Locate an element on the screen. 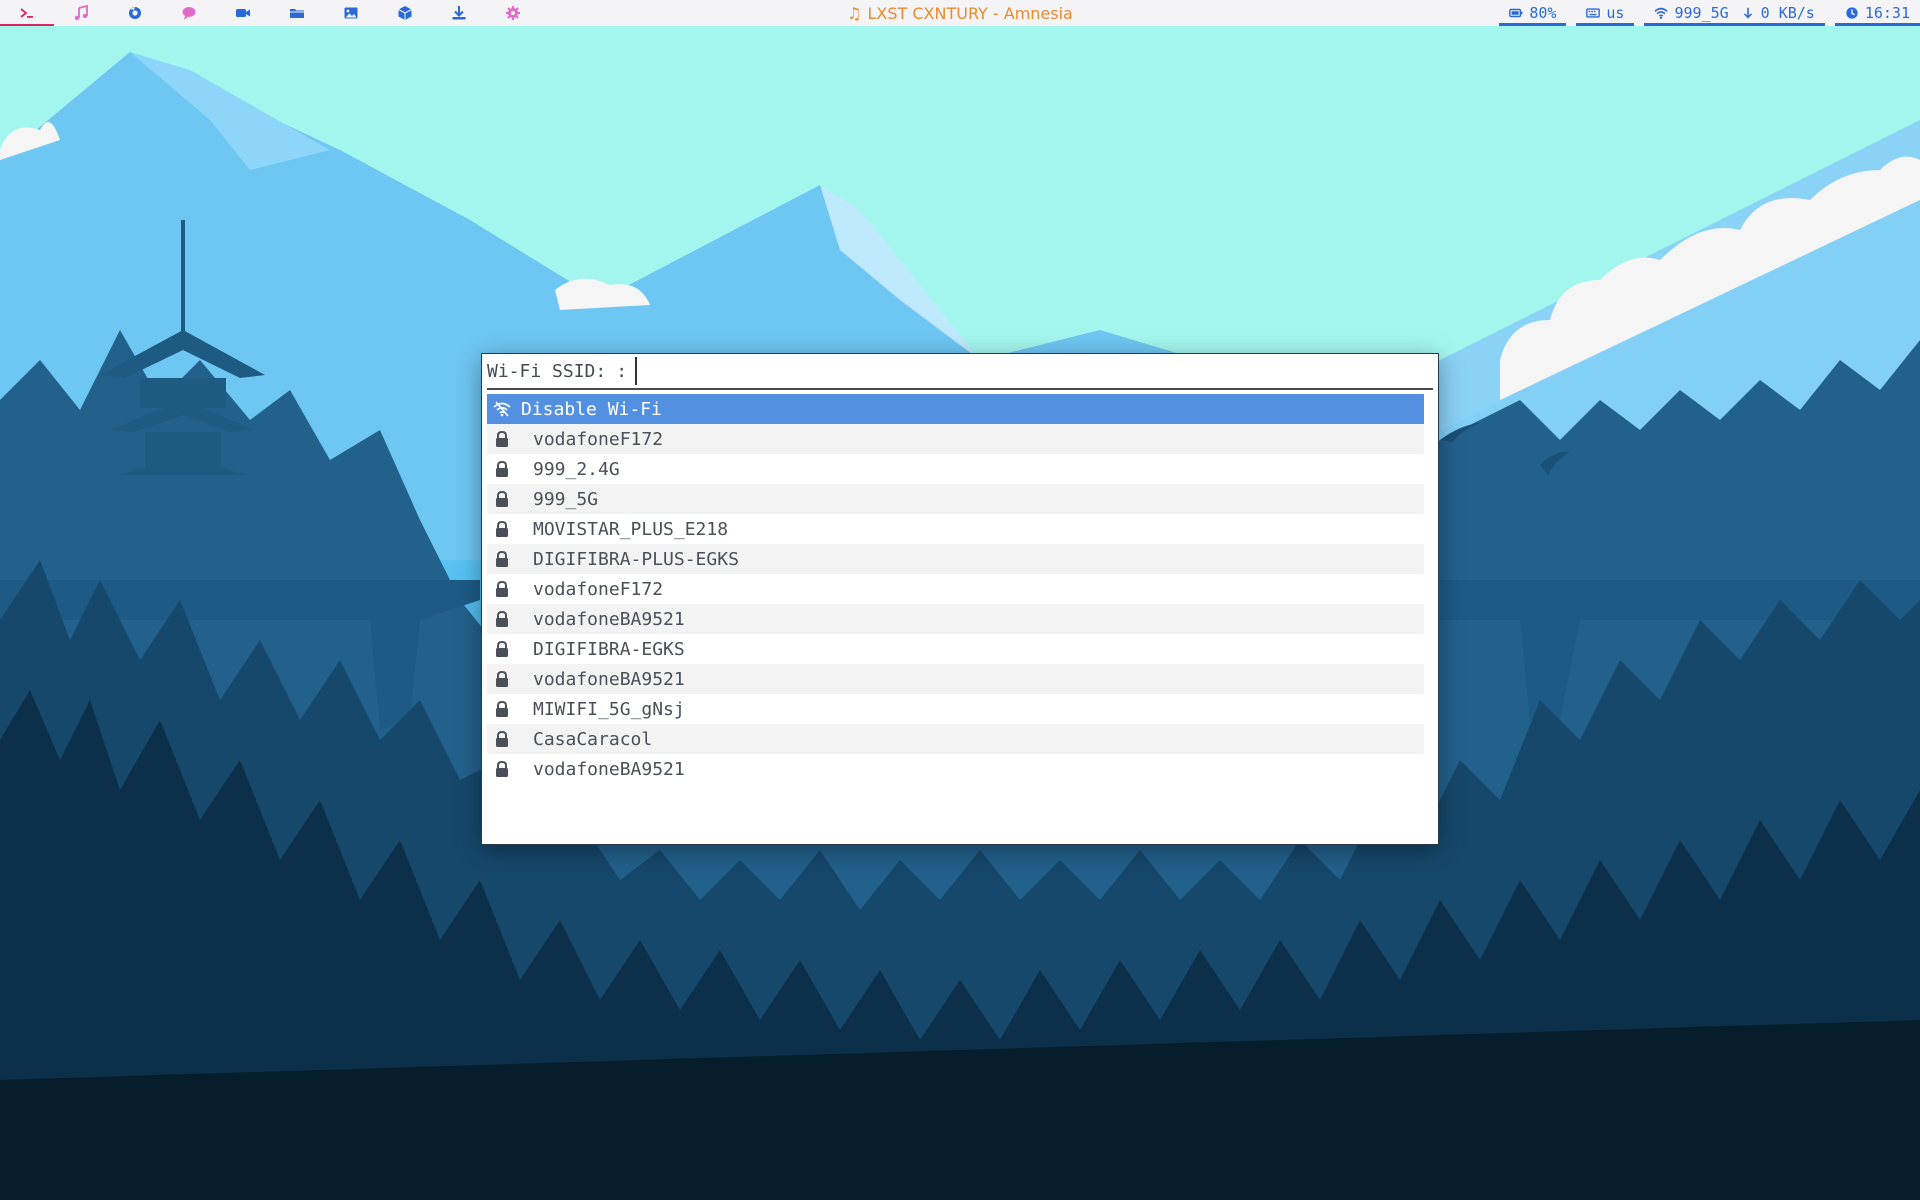 This screenshot has width=1920, height=1200. prompt-row: Wi-Fi SSID: : is located at coordinates (960, 372).